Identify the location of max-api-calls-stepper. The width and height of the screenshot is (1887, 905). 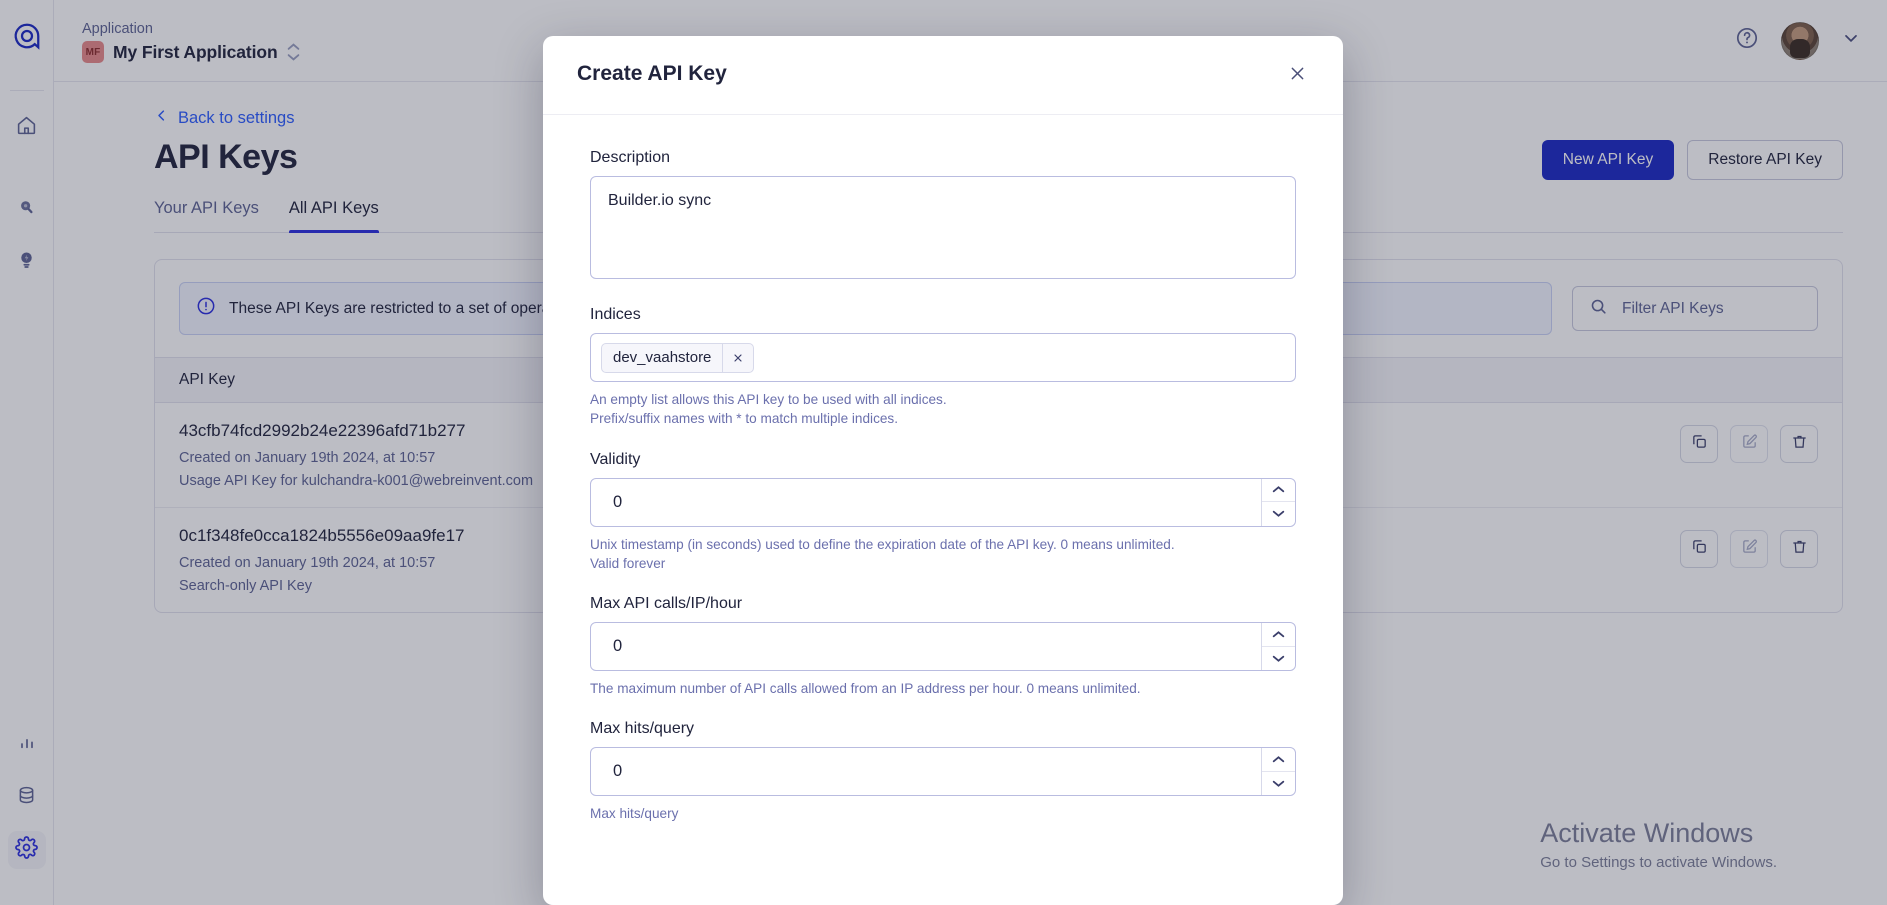
(1278, 647).